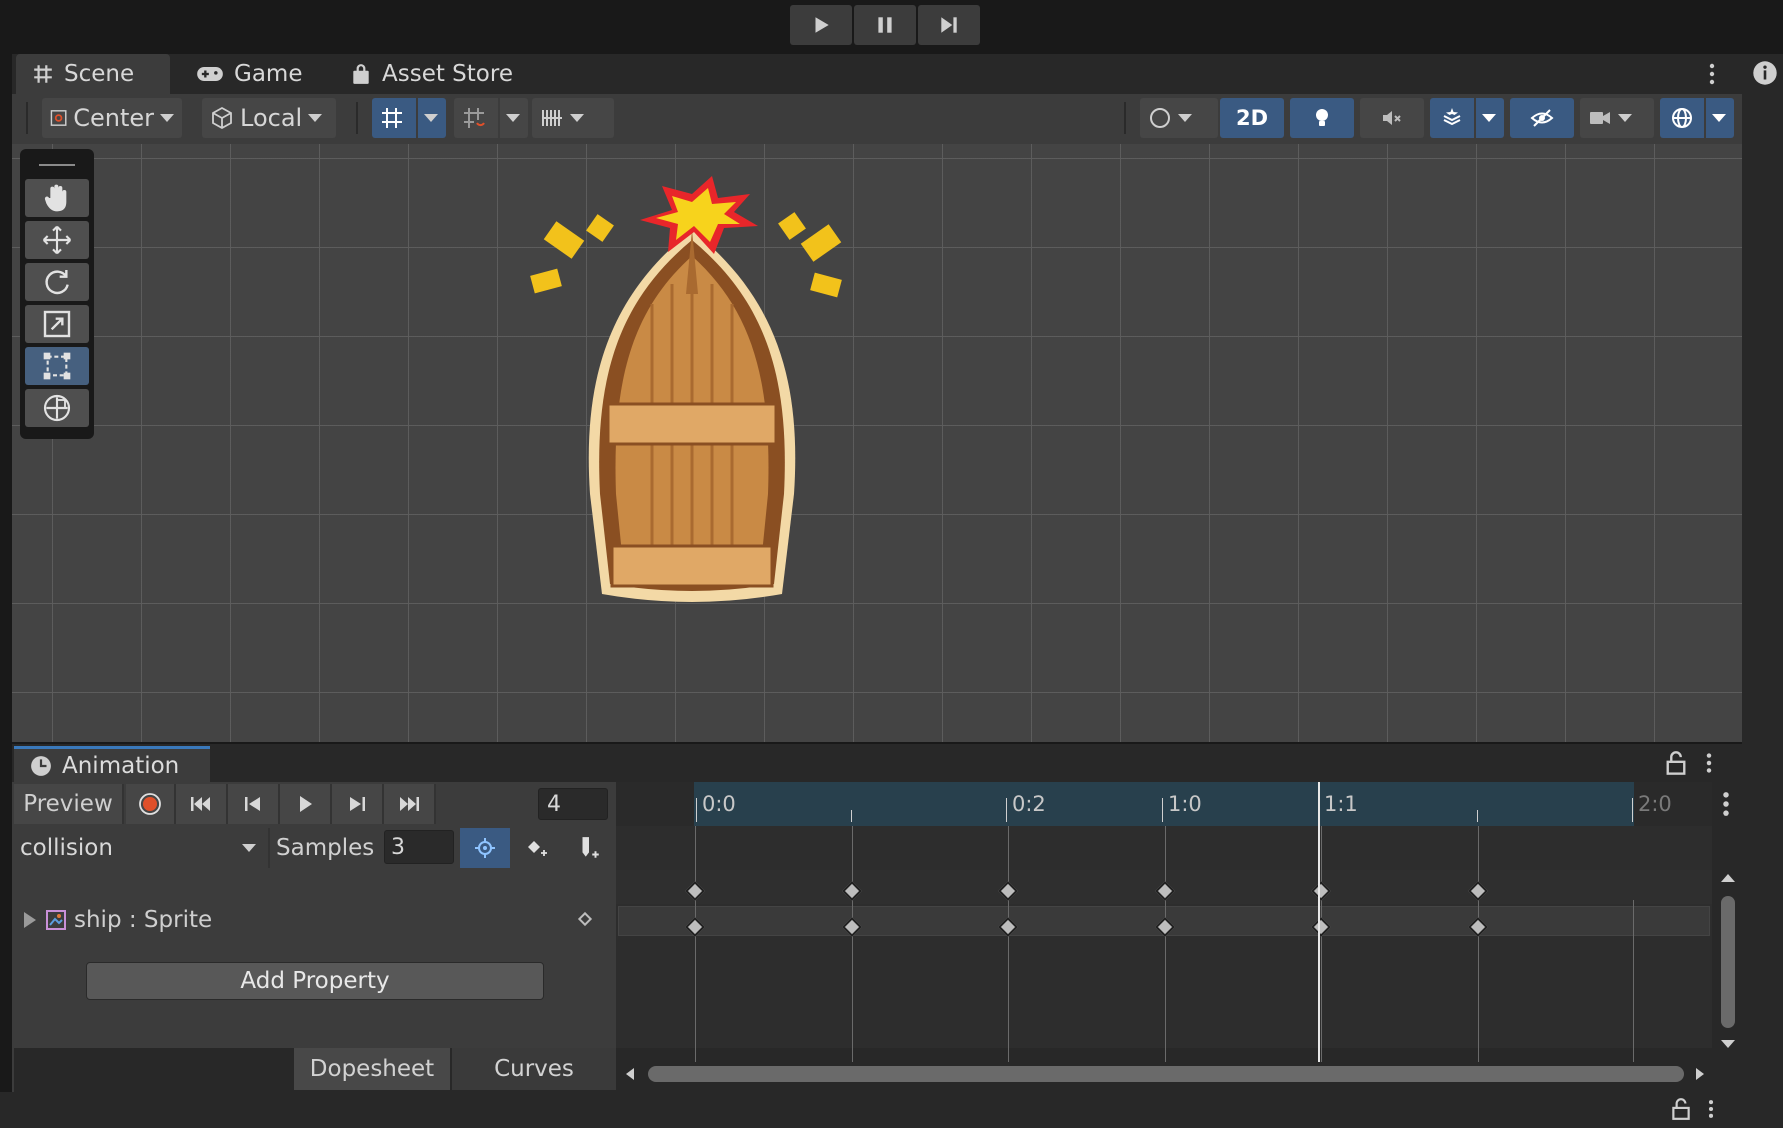 The width and height of the screenshot is (1783, 1128). Describe the element at coordinates (1185, 804) in the screenshot. I see `ruler-label: 1:0` at that location.